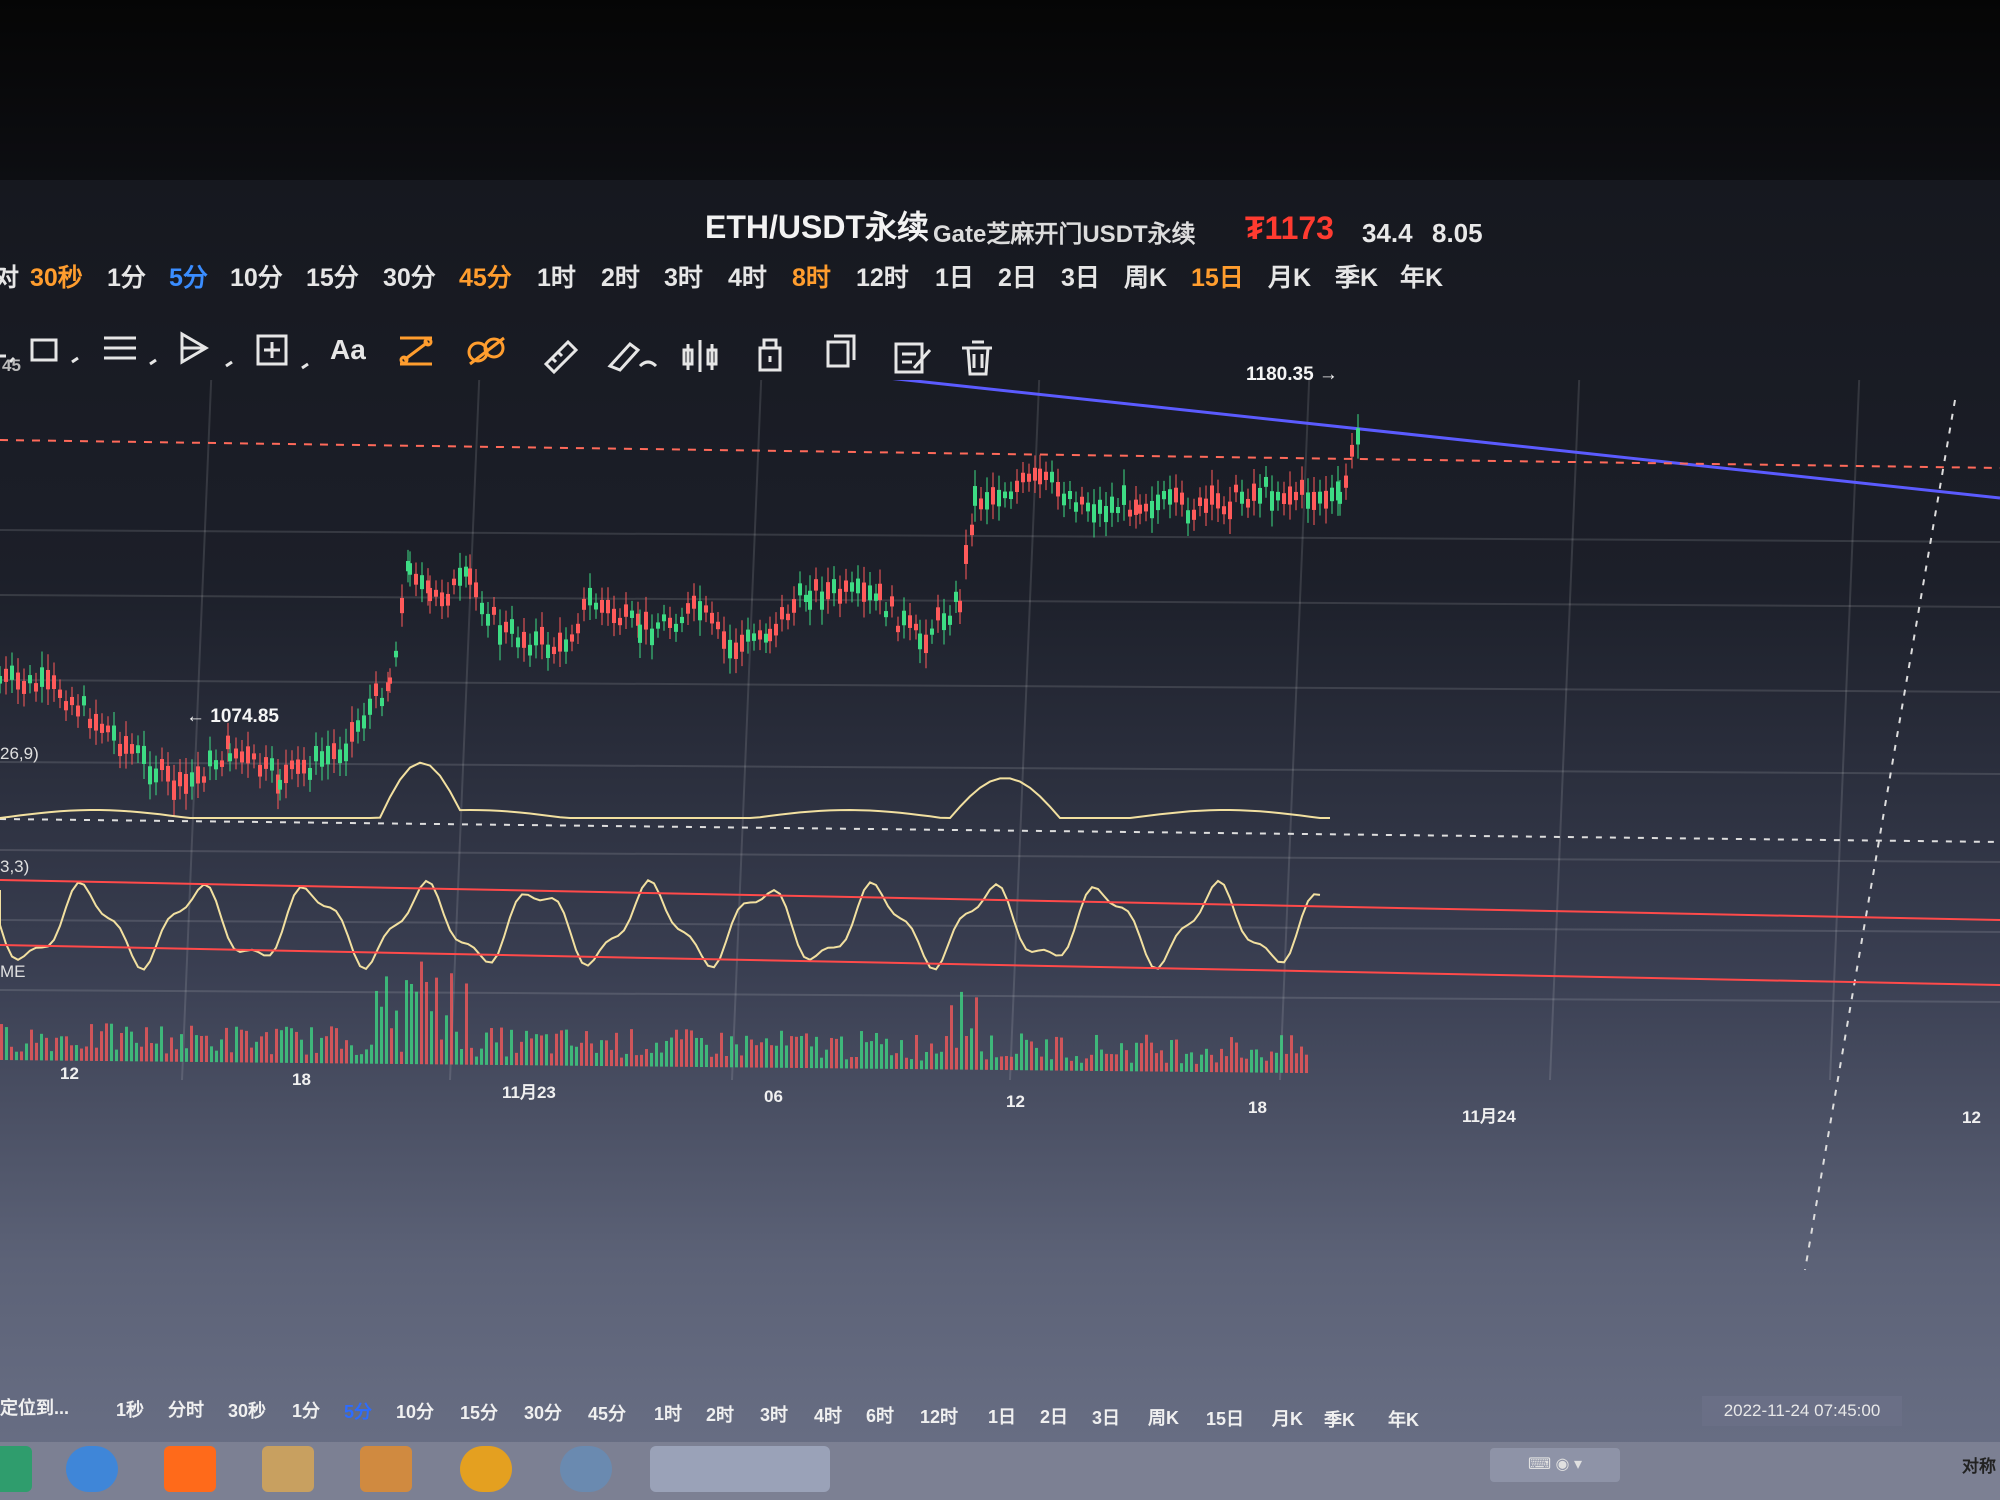 This screenshot has width=2000, height=1500. Describe the element at coordinates (288, 1469) in the screenshot. I see `folder-icon` at that location.